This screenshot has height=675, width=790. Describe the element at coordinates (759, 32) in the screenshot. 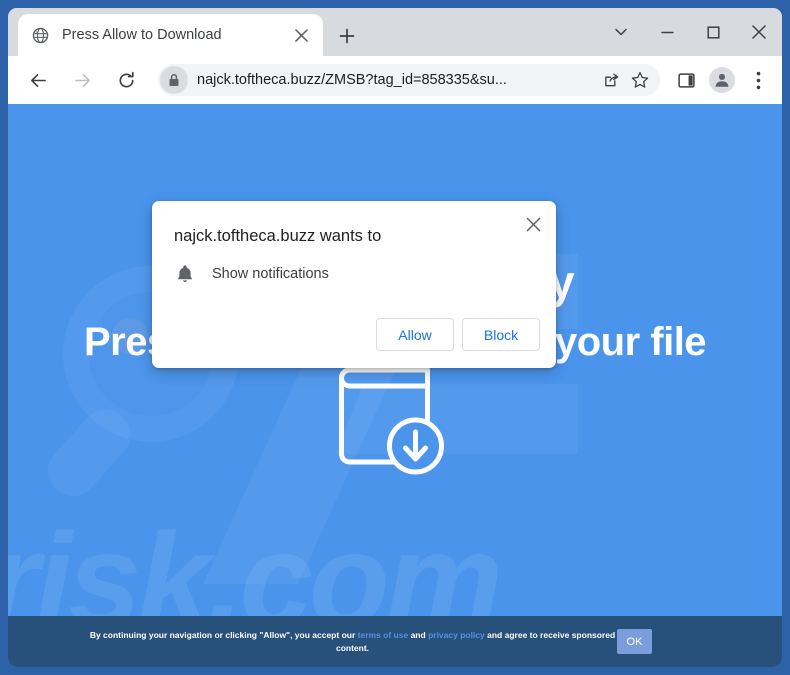

I see `close-window-icon` at that location.